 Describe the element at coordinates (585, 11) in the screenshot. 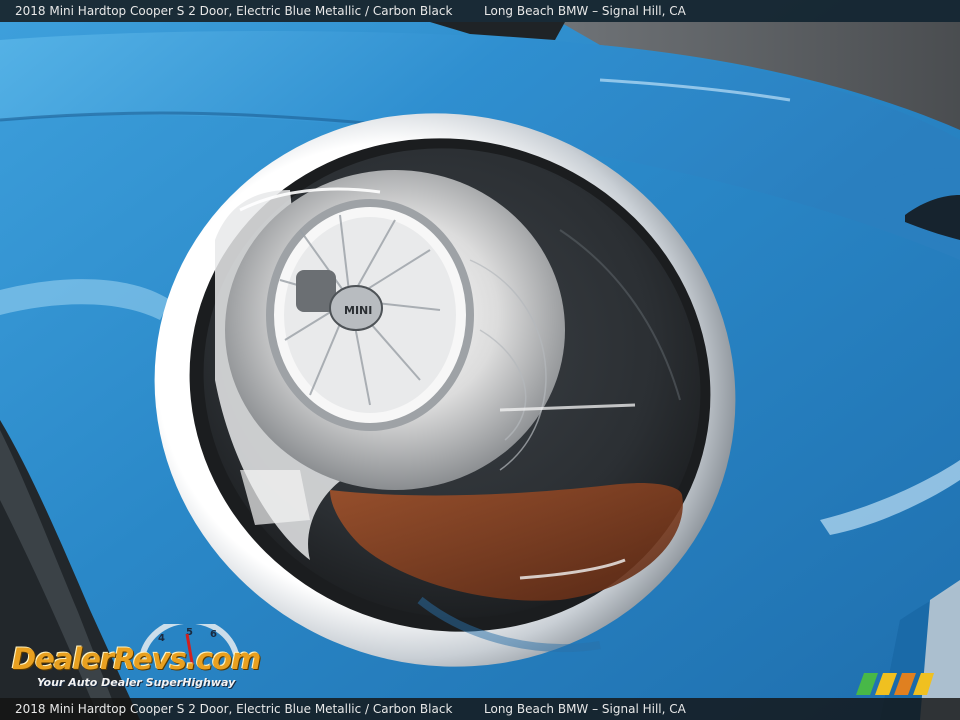

I see `dealer-caption: Long Beach BMW – Signal Hill, CA` at that location.